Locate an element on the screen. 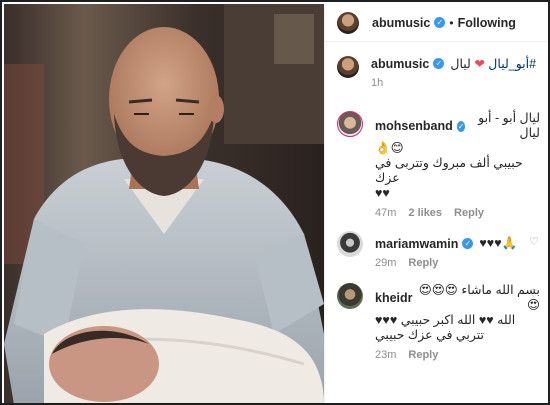 The width and height of the screenshot is (550, 405). caption-meta: 1h is located at coordinates (455, 83).